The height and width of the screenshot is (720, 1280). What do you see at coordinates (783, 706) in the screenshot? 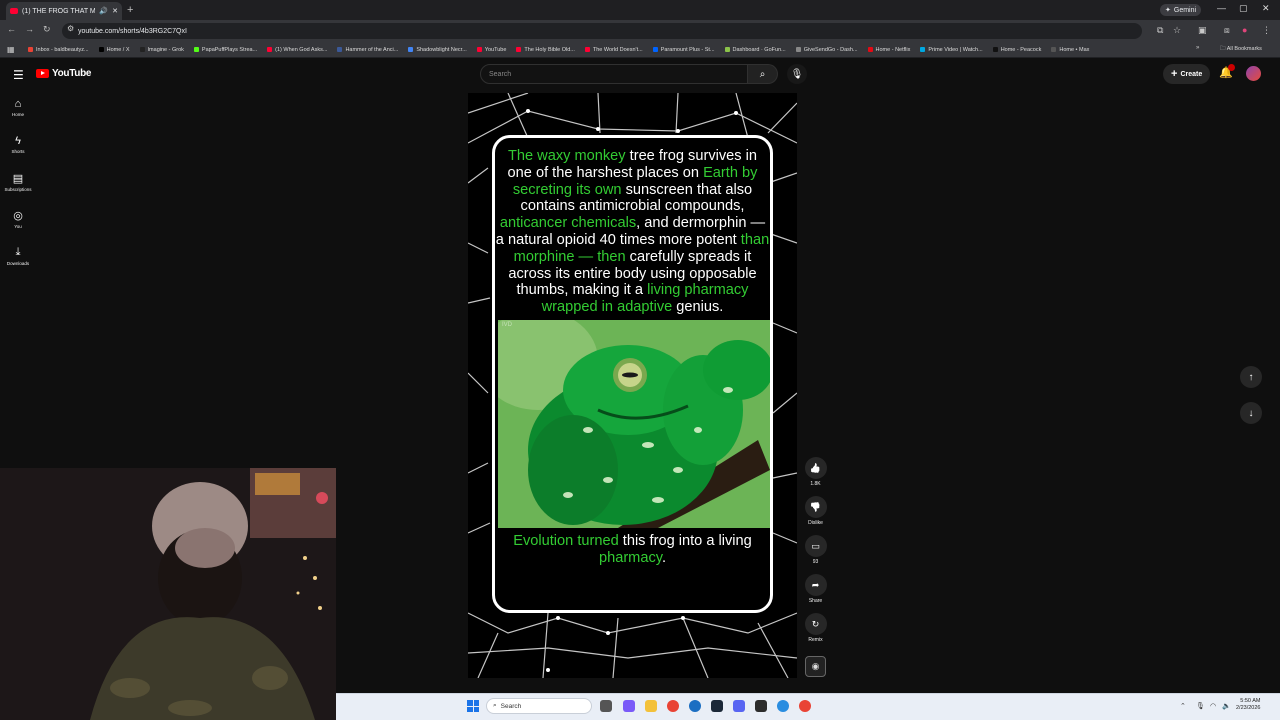
I see `browser-taskbar-icon` at bounding box center [783, 706].